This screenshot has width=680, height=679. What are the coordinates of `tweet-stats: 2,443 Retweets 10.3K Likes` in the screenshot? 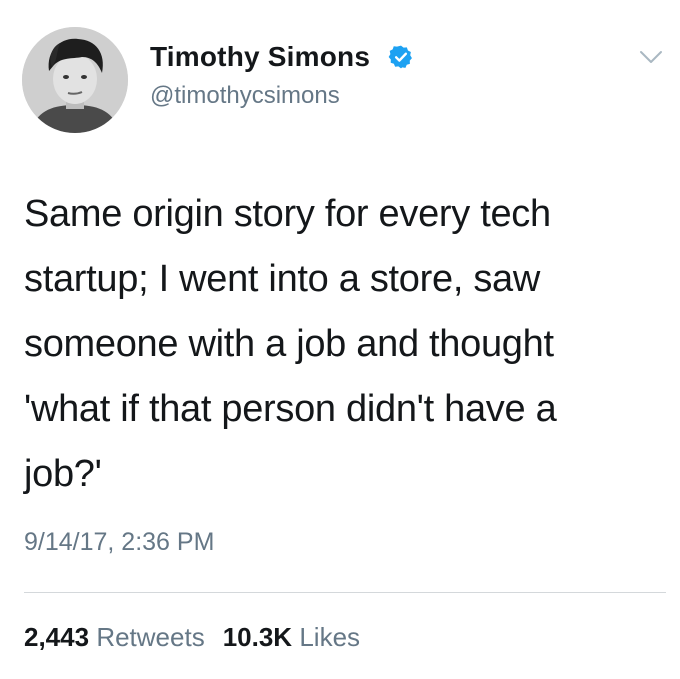 It's located at (192, 637).